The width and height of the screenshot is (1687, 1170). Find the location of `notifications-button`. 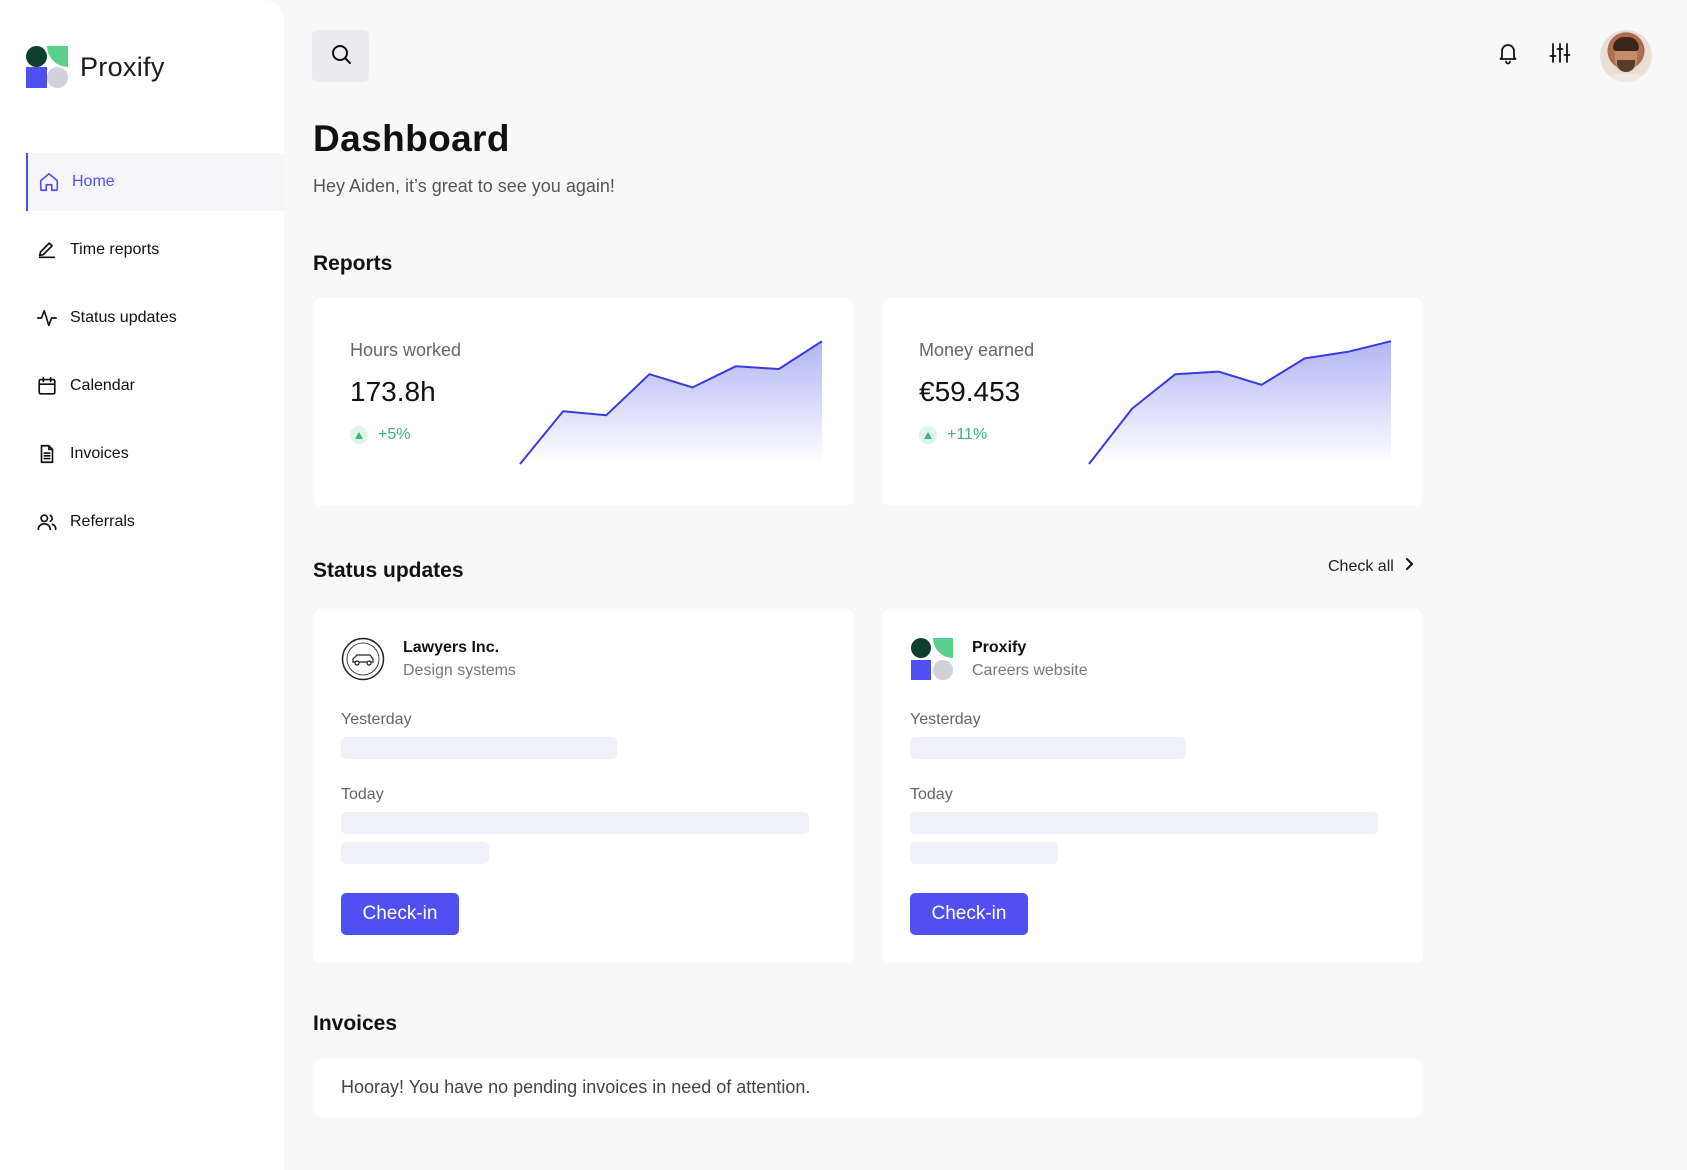

notifications-button is located at coordinates (1508, 55).